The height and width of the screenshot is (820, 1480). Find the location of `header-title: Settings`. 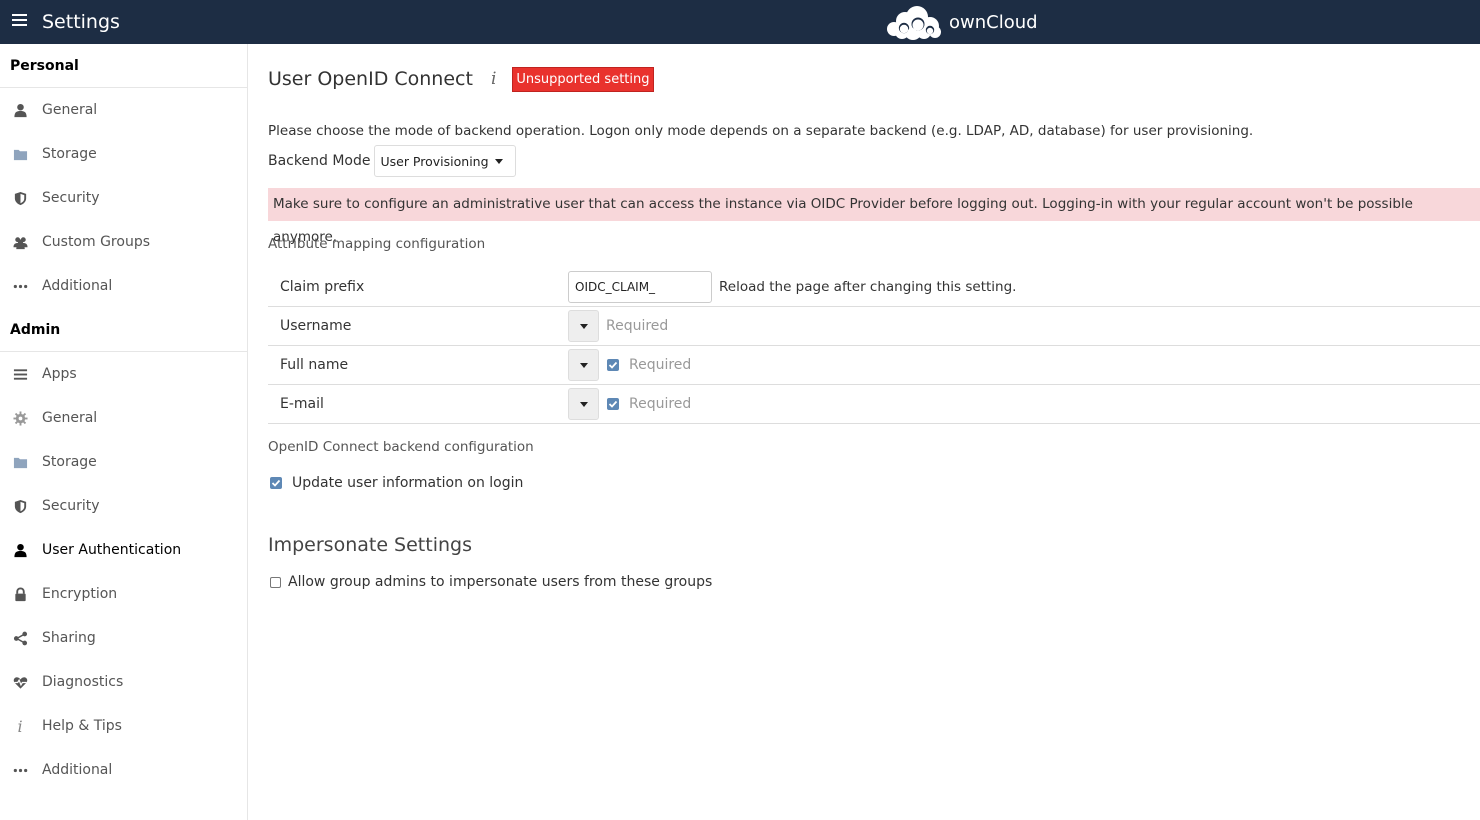

header-title: Settings is located at coordinates (81, 22).